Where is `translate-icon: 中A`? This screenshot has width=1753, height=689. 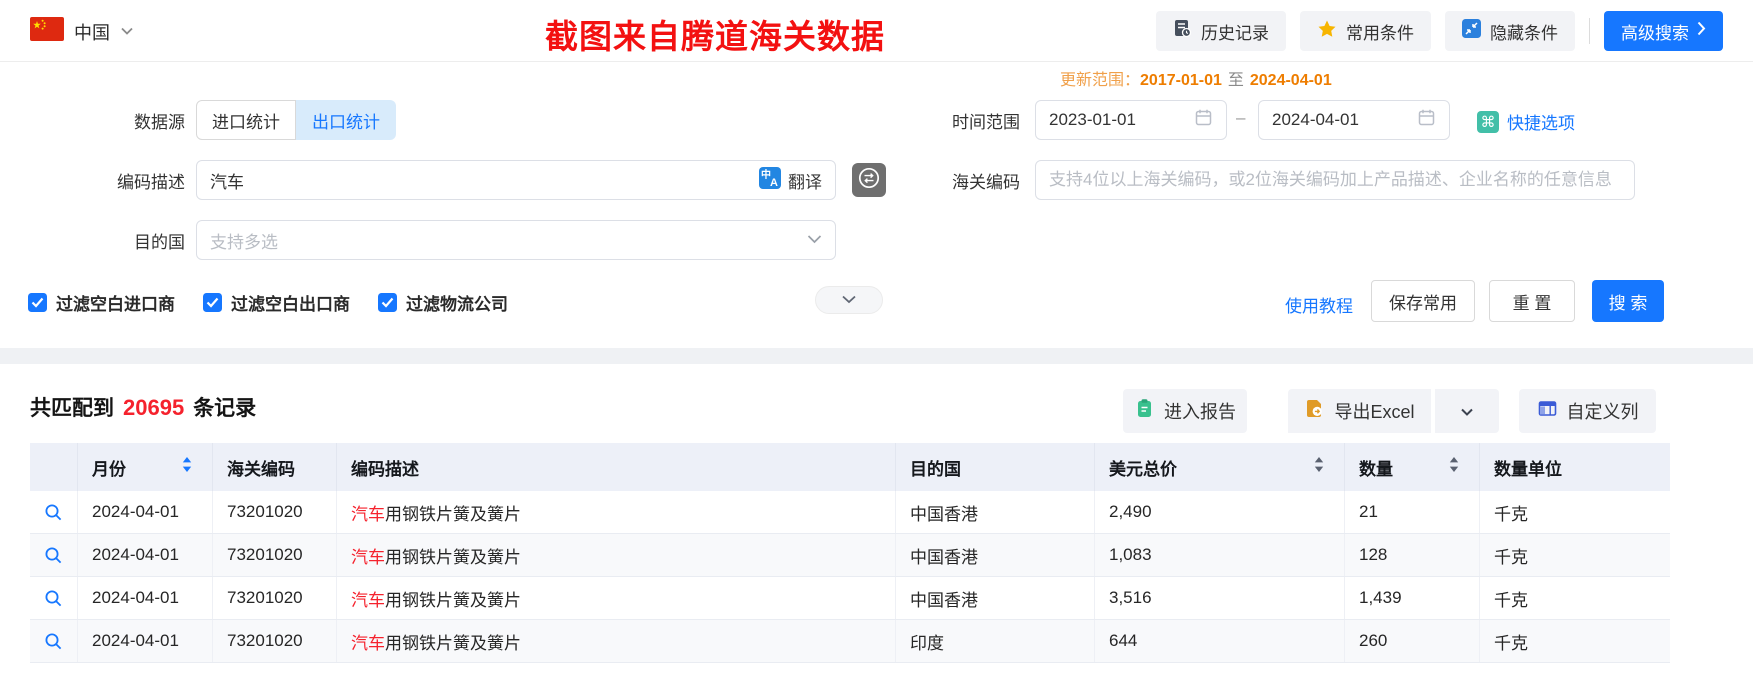 translate-icon: 中A is located at coordinates (770, 180).